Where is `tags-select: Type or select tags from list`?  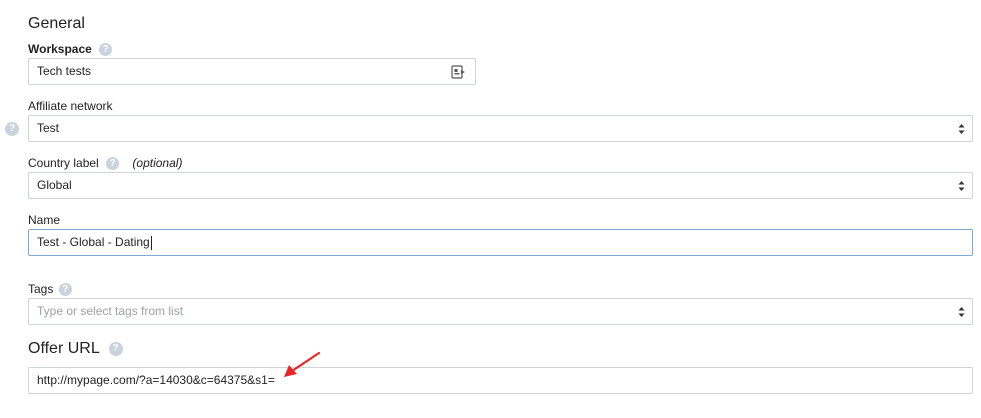 tags-select: Type or select tags from list is located at coordinates (500, 311).